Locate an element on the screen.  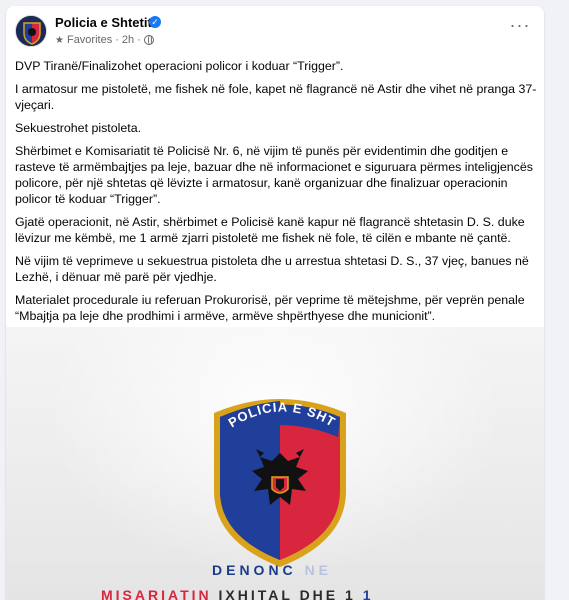
page-avatar is located at coordinates (31, 31).